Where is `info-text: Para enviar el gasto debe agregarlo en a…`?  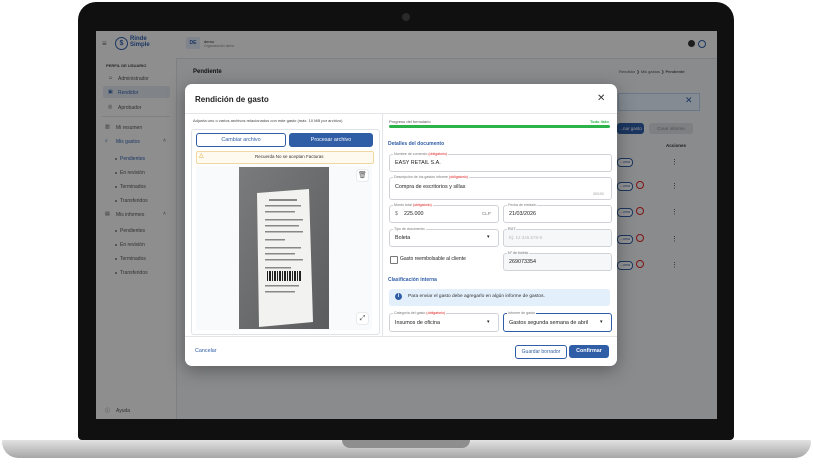 info-text: Para enviar el gasto debe agregarlo en a… is located at coordinates (476, 296).